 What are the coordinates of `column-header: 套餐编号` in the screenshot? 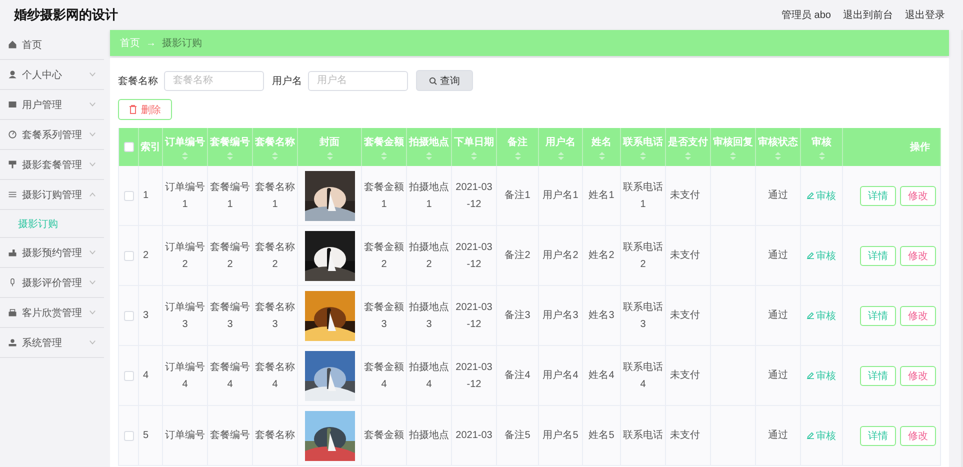 It's located at (230, 147).